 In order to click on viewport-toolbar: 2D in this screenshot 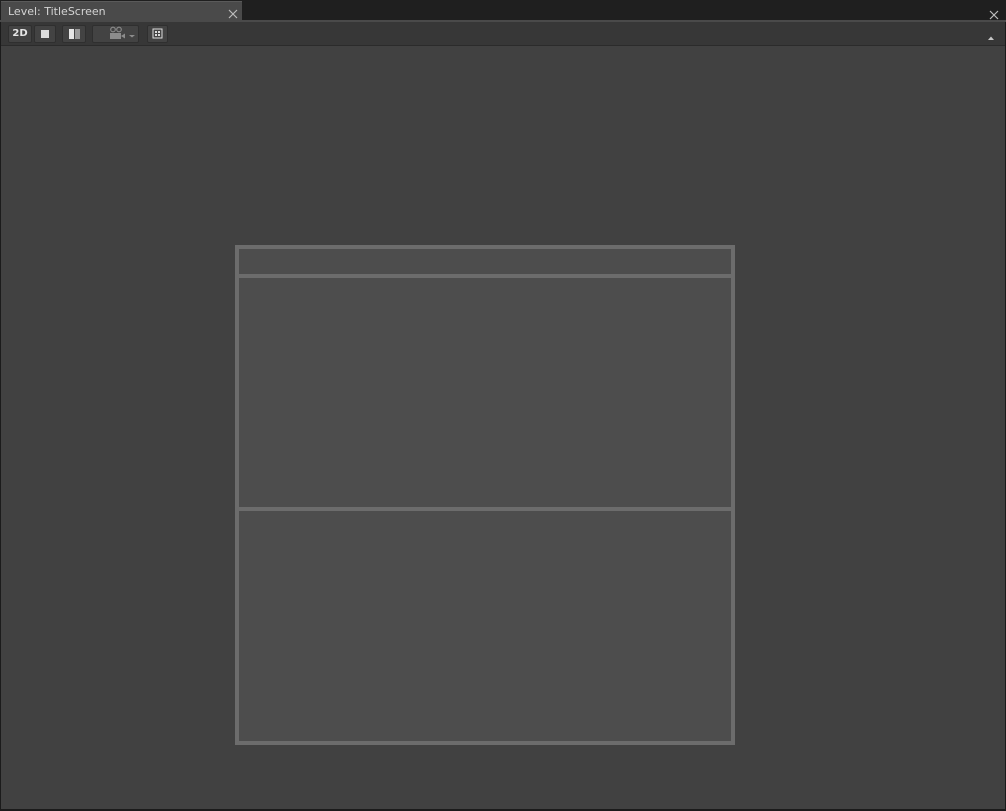, I will do `click(503, 34)`.